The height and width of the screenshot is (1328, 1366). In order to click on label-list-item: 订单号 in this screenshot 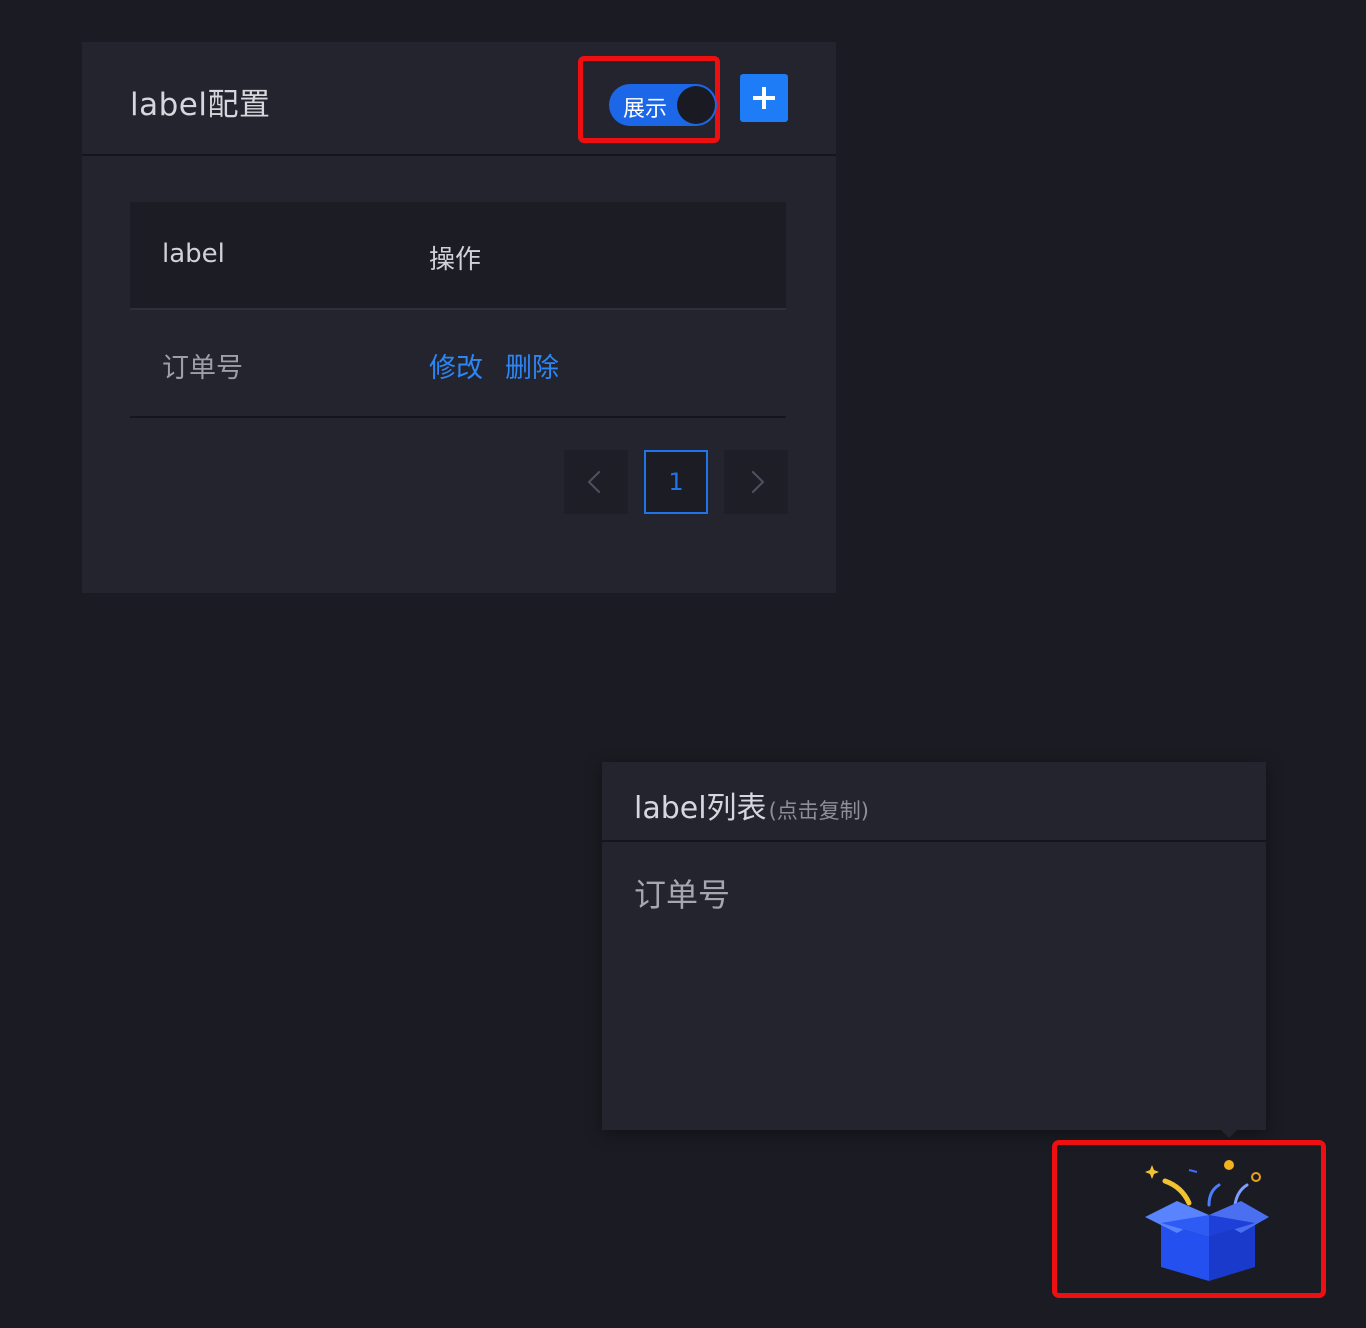, I will do `click(682, 893)`.